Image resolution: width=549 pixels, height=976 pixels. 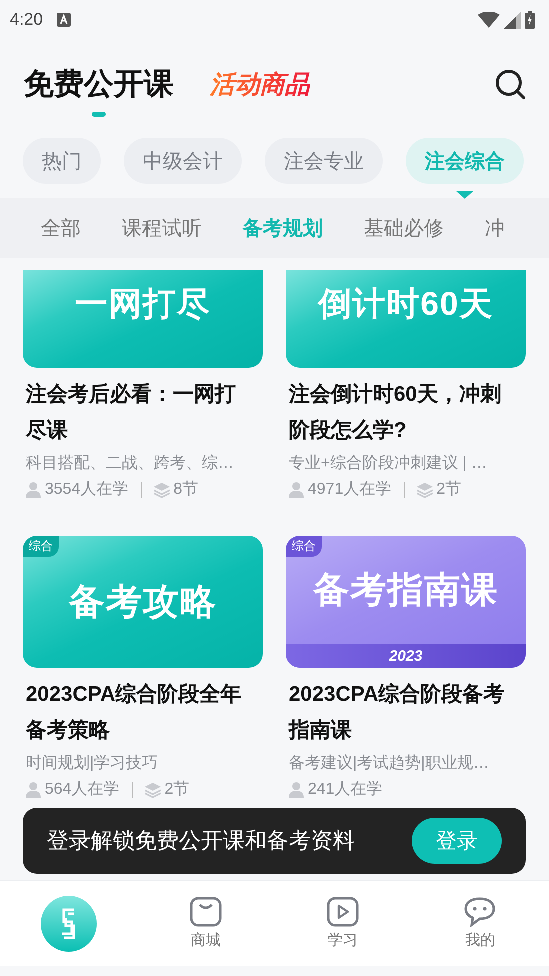 What do you see at coordinates (512, 20) in the screenshot?
I see `signal-icon` at bounding box center [512, 20].